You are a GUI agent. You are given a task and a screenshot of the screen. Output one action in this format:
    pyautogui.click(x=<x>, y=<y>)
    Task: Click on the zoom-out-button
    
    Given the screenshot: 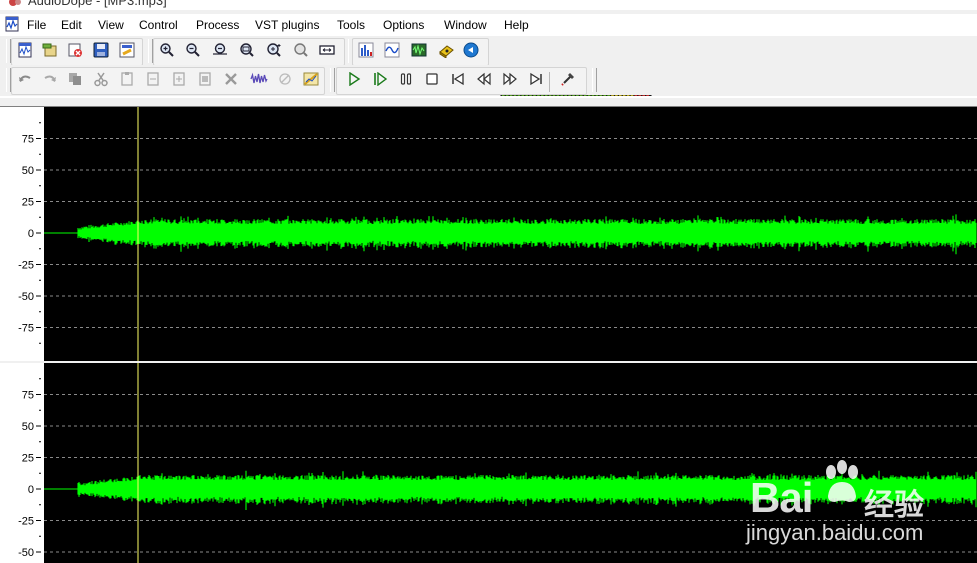 What is the action you would take?
    pyautogui.click(x=193, y=51)
    